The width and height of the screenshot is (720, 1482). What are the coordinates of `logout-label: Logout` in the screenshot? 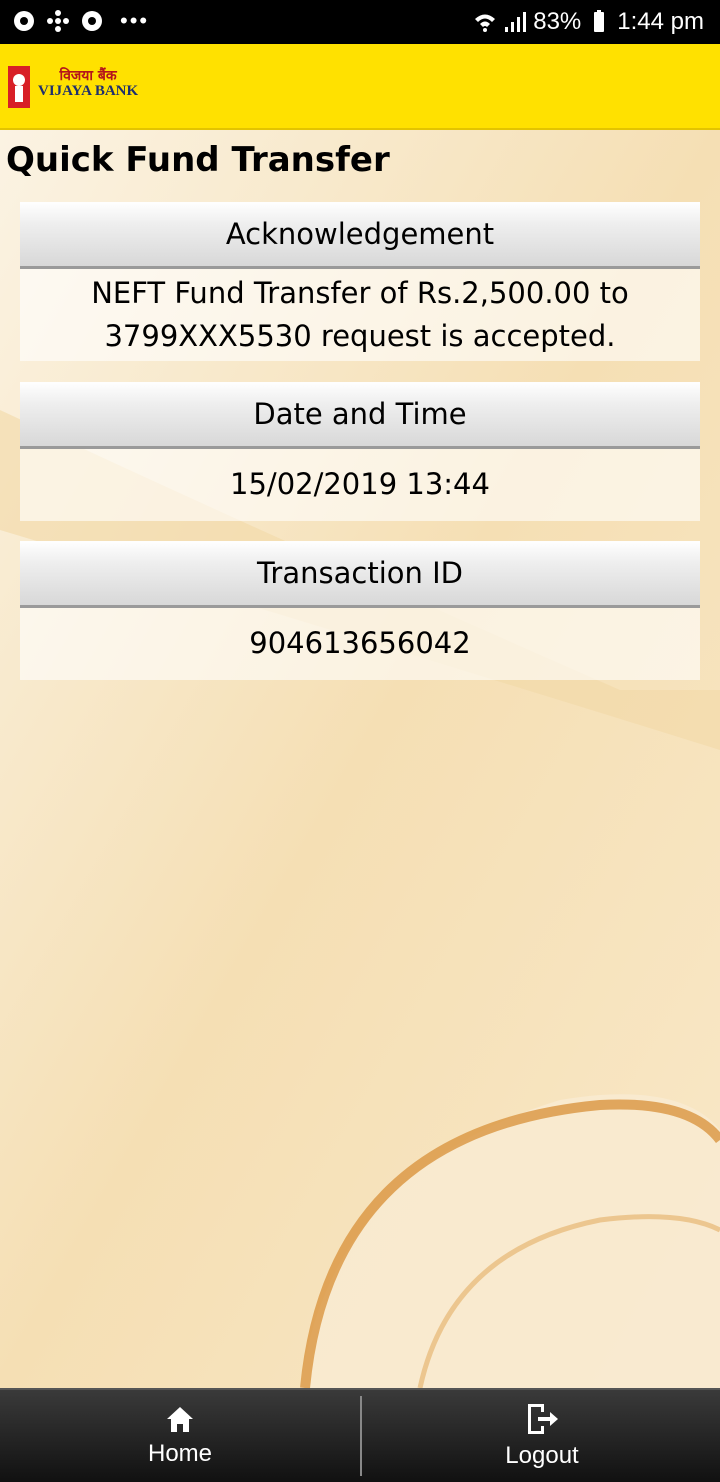 It's located at (542, 1455).